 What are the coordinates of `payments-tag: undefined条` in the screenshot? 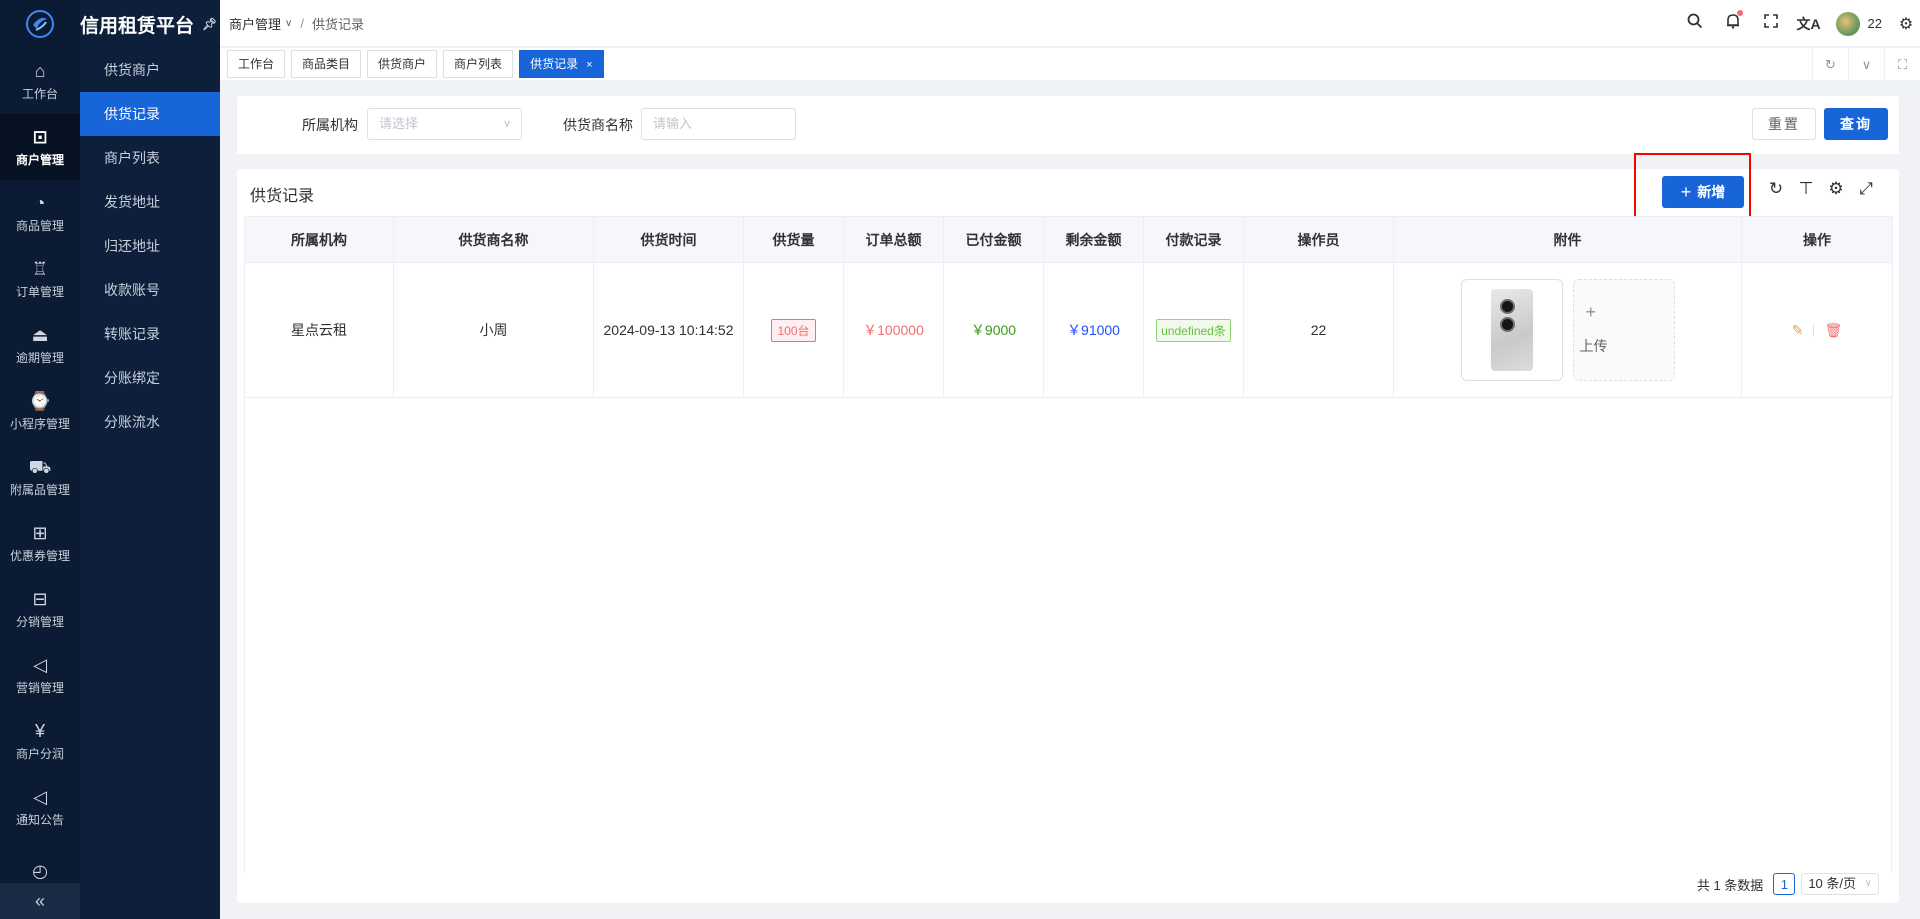 It's located at (1193, 330).